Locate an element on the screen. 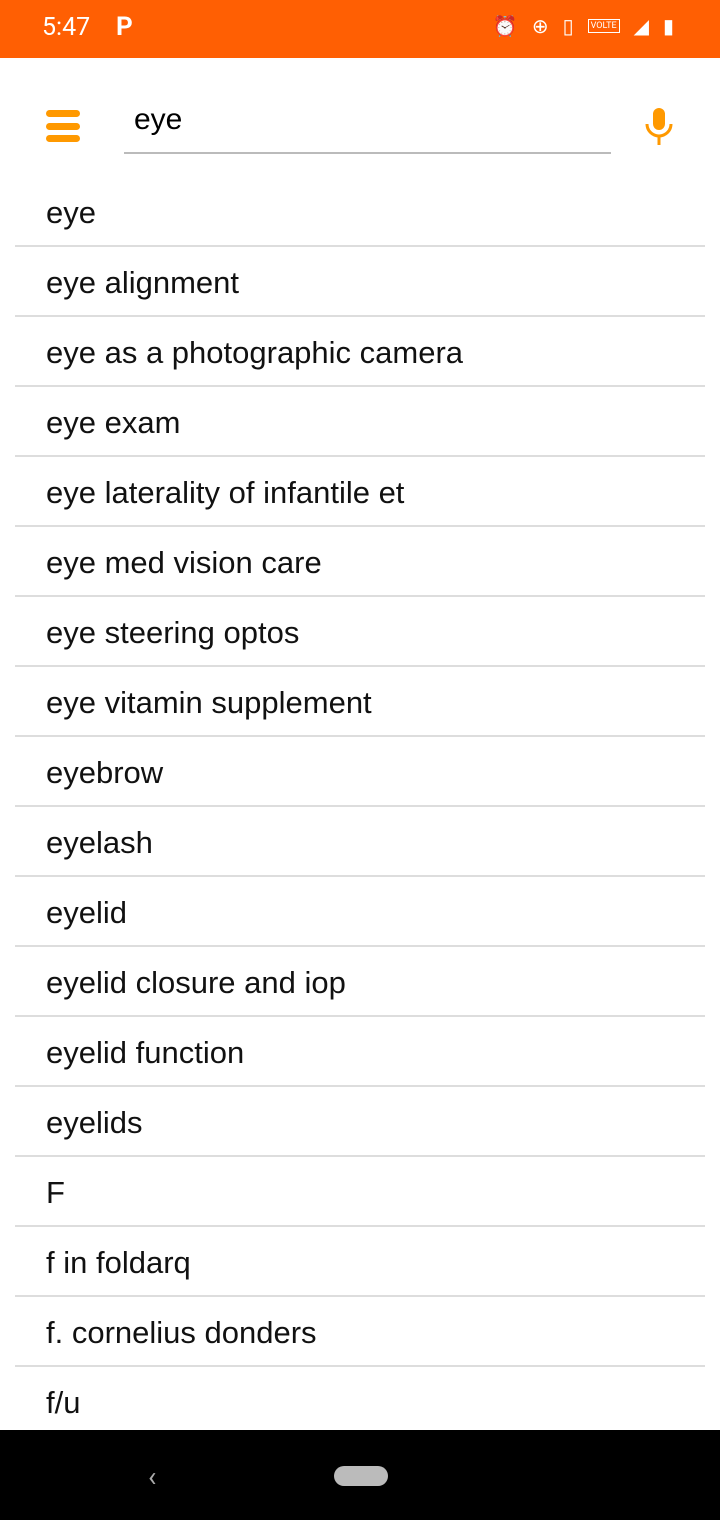  suggestion-item: f. cornelius donders is located at coordinates (360, 1332).